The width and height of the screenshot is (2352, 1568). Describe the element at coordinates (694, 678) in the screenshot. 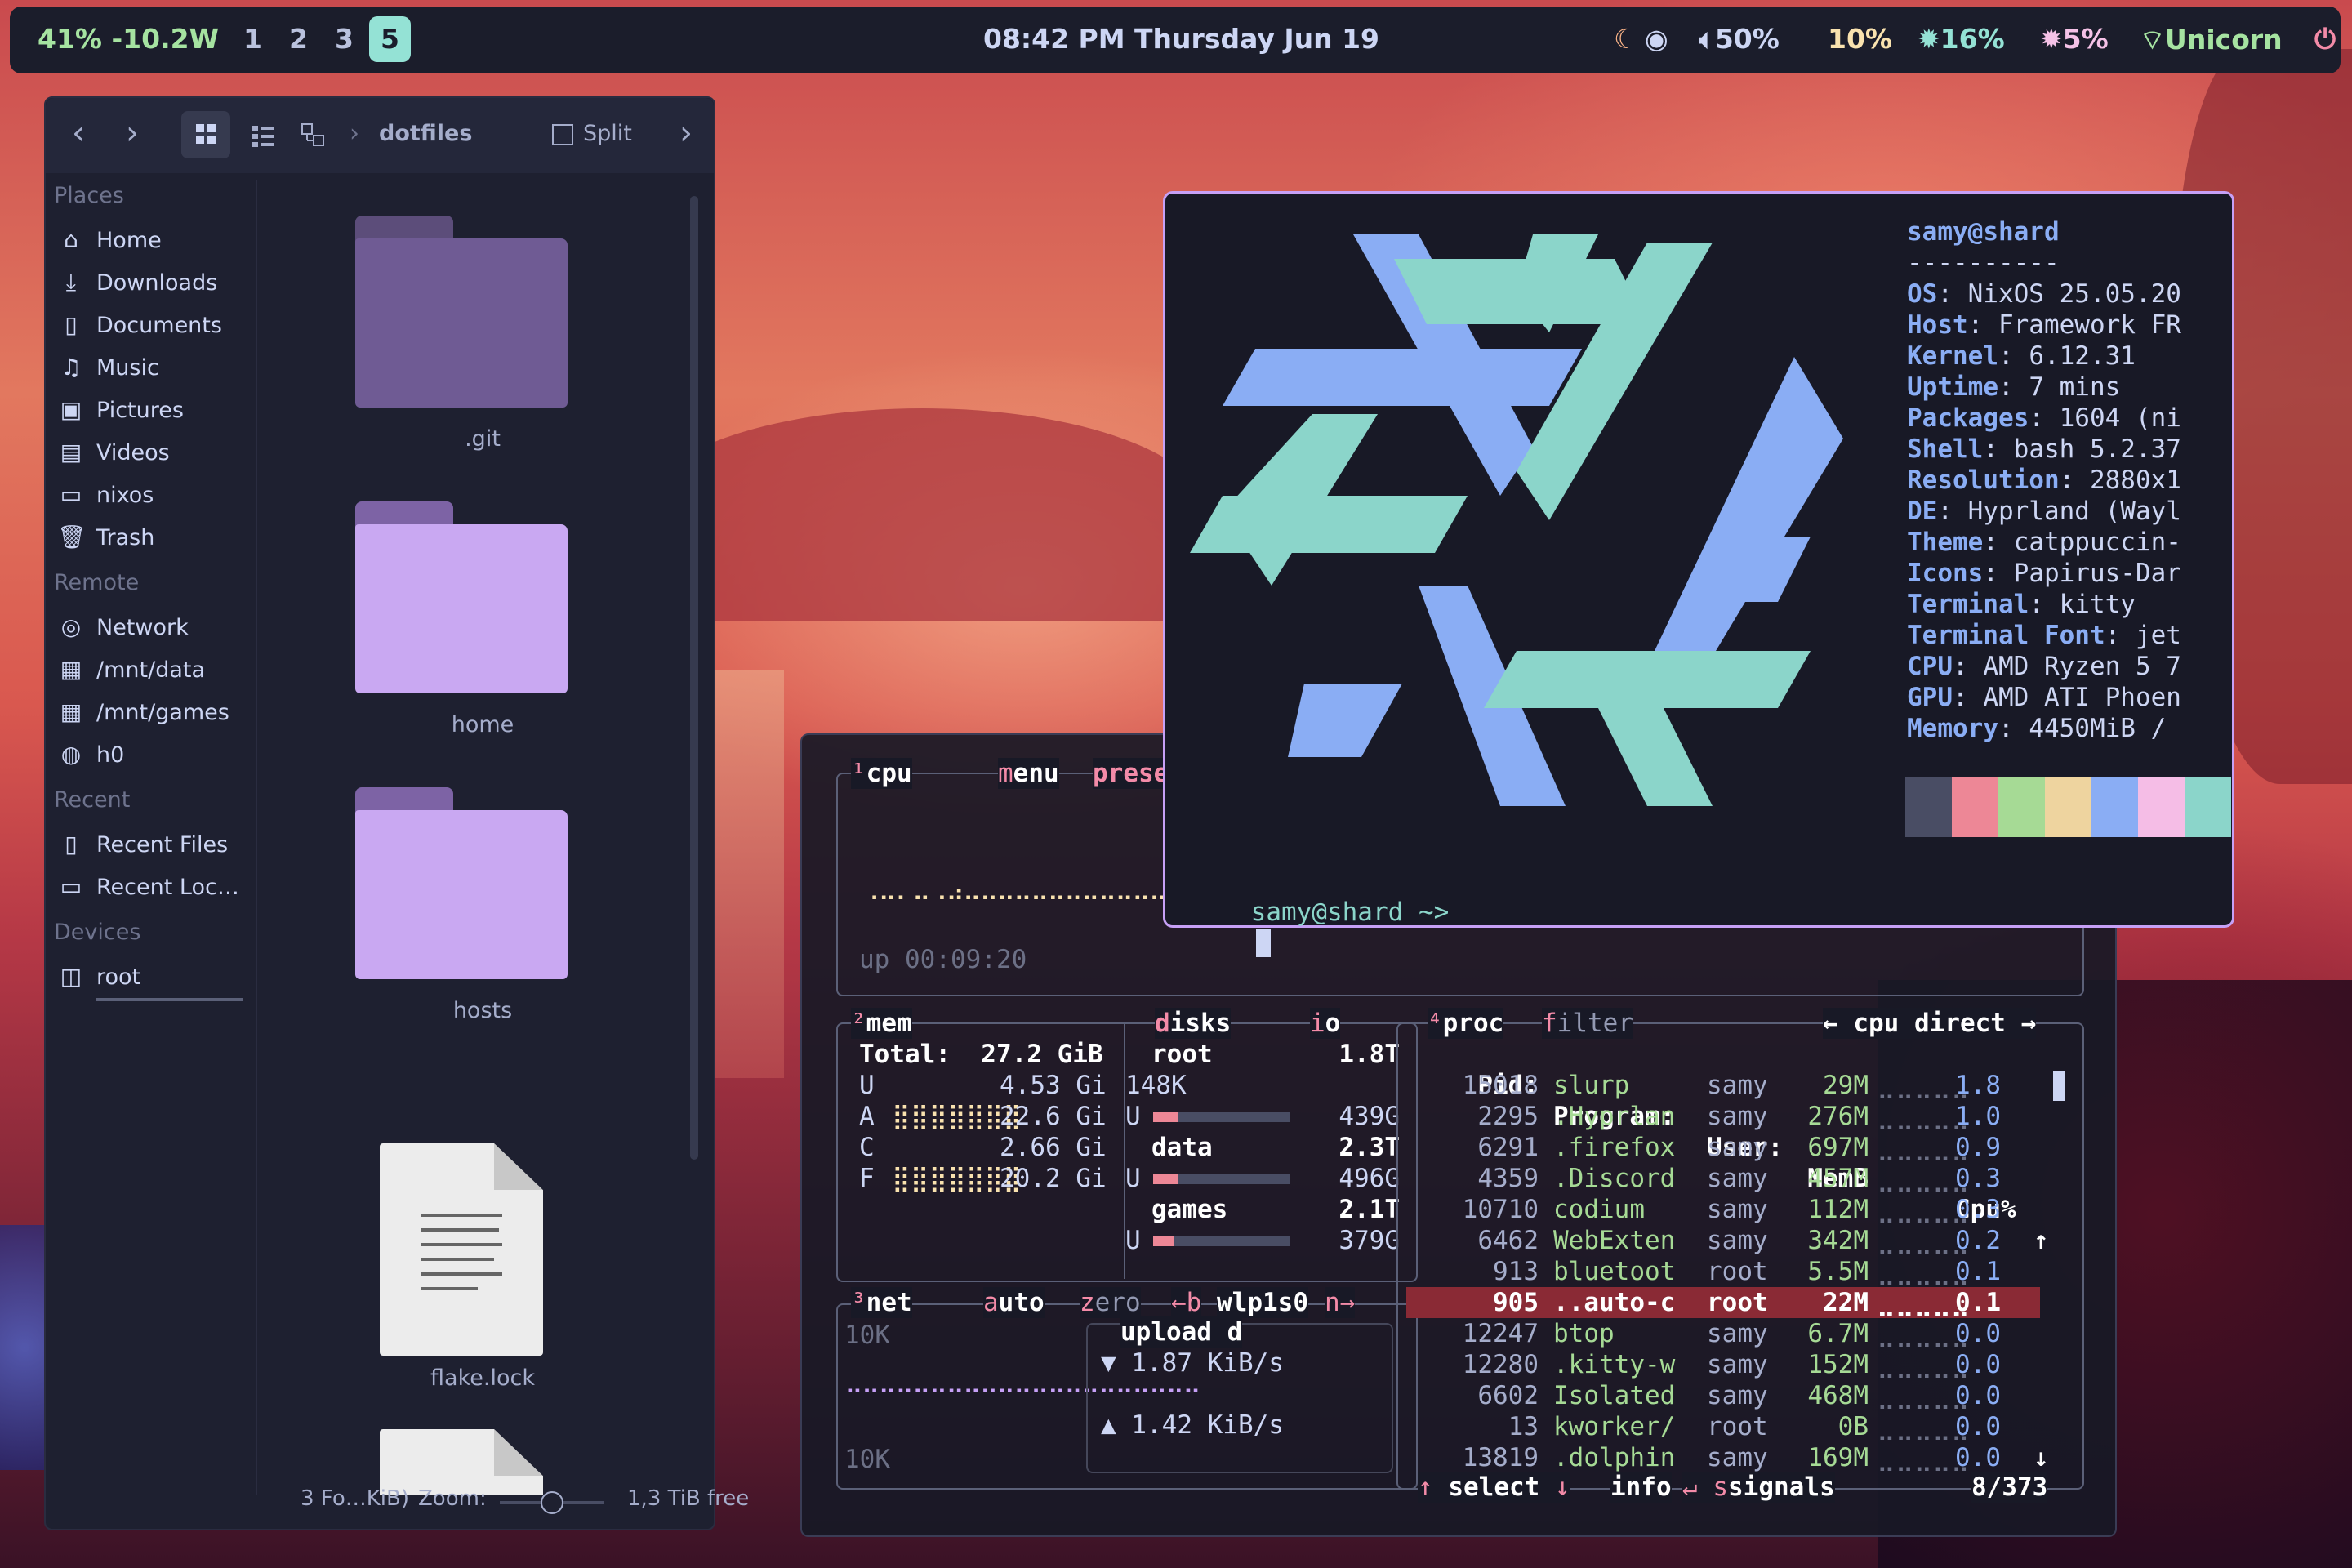

I see `scrollbar` at that location.